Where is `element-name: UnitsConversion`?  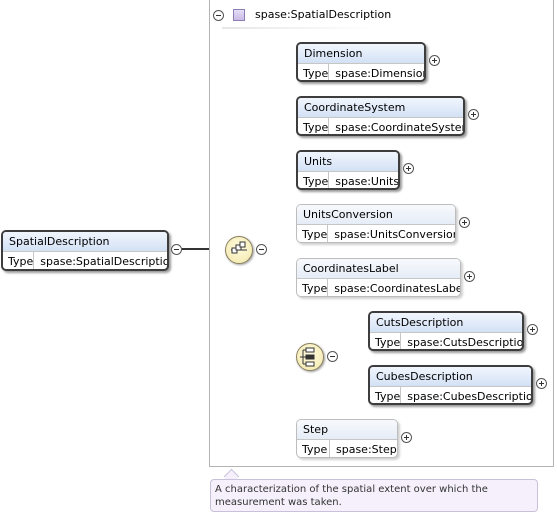 element-name: UnitsConversion is located at coordinates (376, 214).